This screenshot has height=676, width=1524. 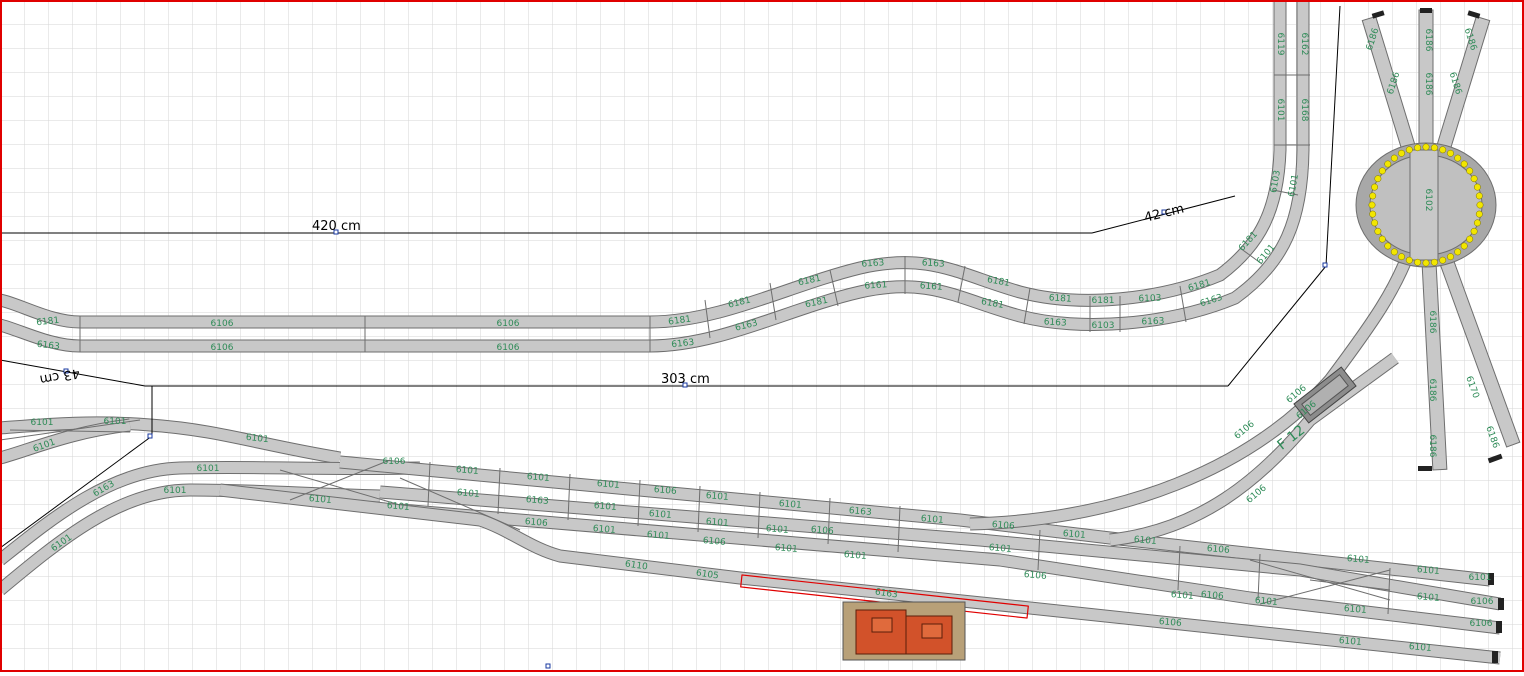 What do you see at coordinates (1428, 200) in the screenshot?
I see `track-code-label: 6102` at bounding box center [1428, 200].